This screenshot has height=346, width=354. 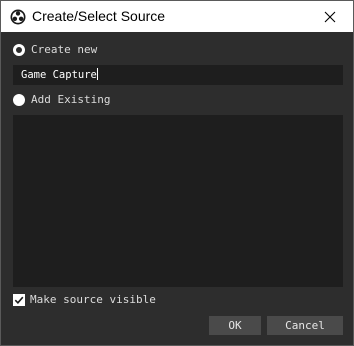 I want to click on title-bar: Create/Select Source, so click(x=177, y=16).